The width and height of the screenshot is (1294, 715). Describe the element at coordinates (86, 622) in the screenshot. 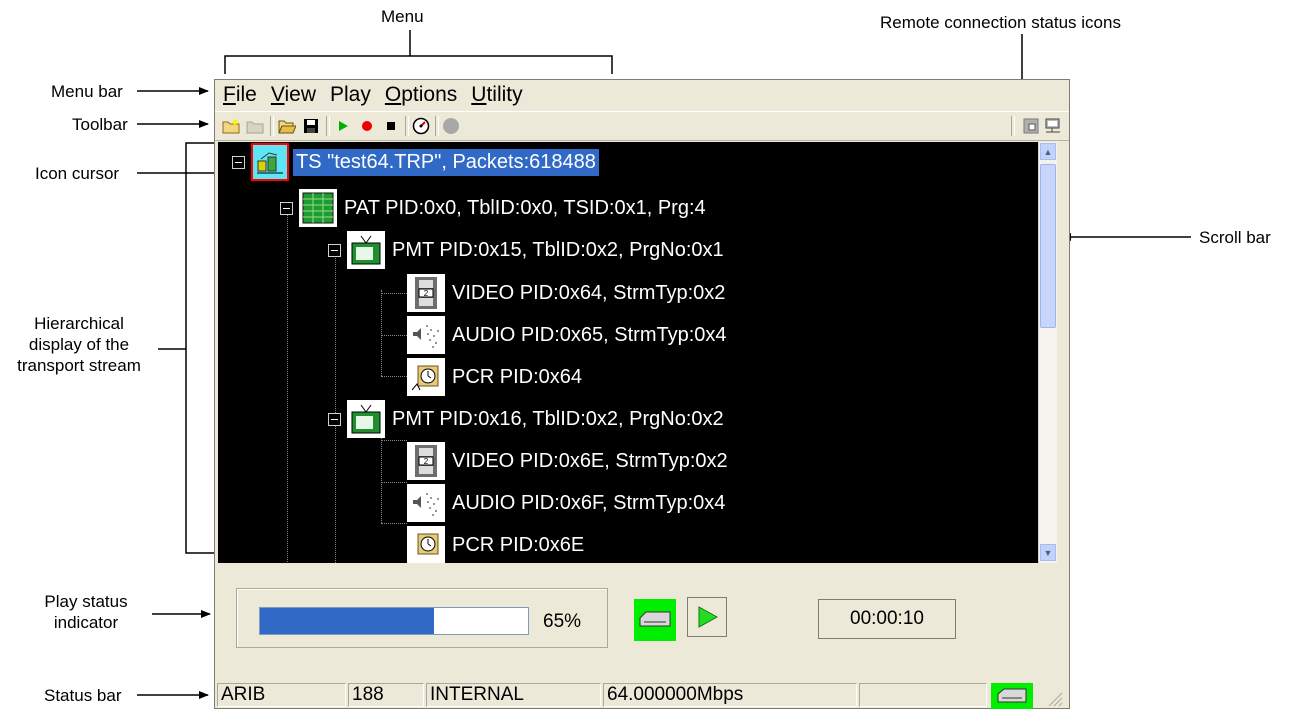

I see `callout-play-status-line2: indicator` at that location.